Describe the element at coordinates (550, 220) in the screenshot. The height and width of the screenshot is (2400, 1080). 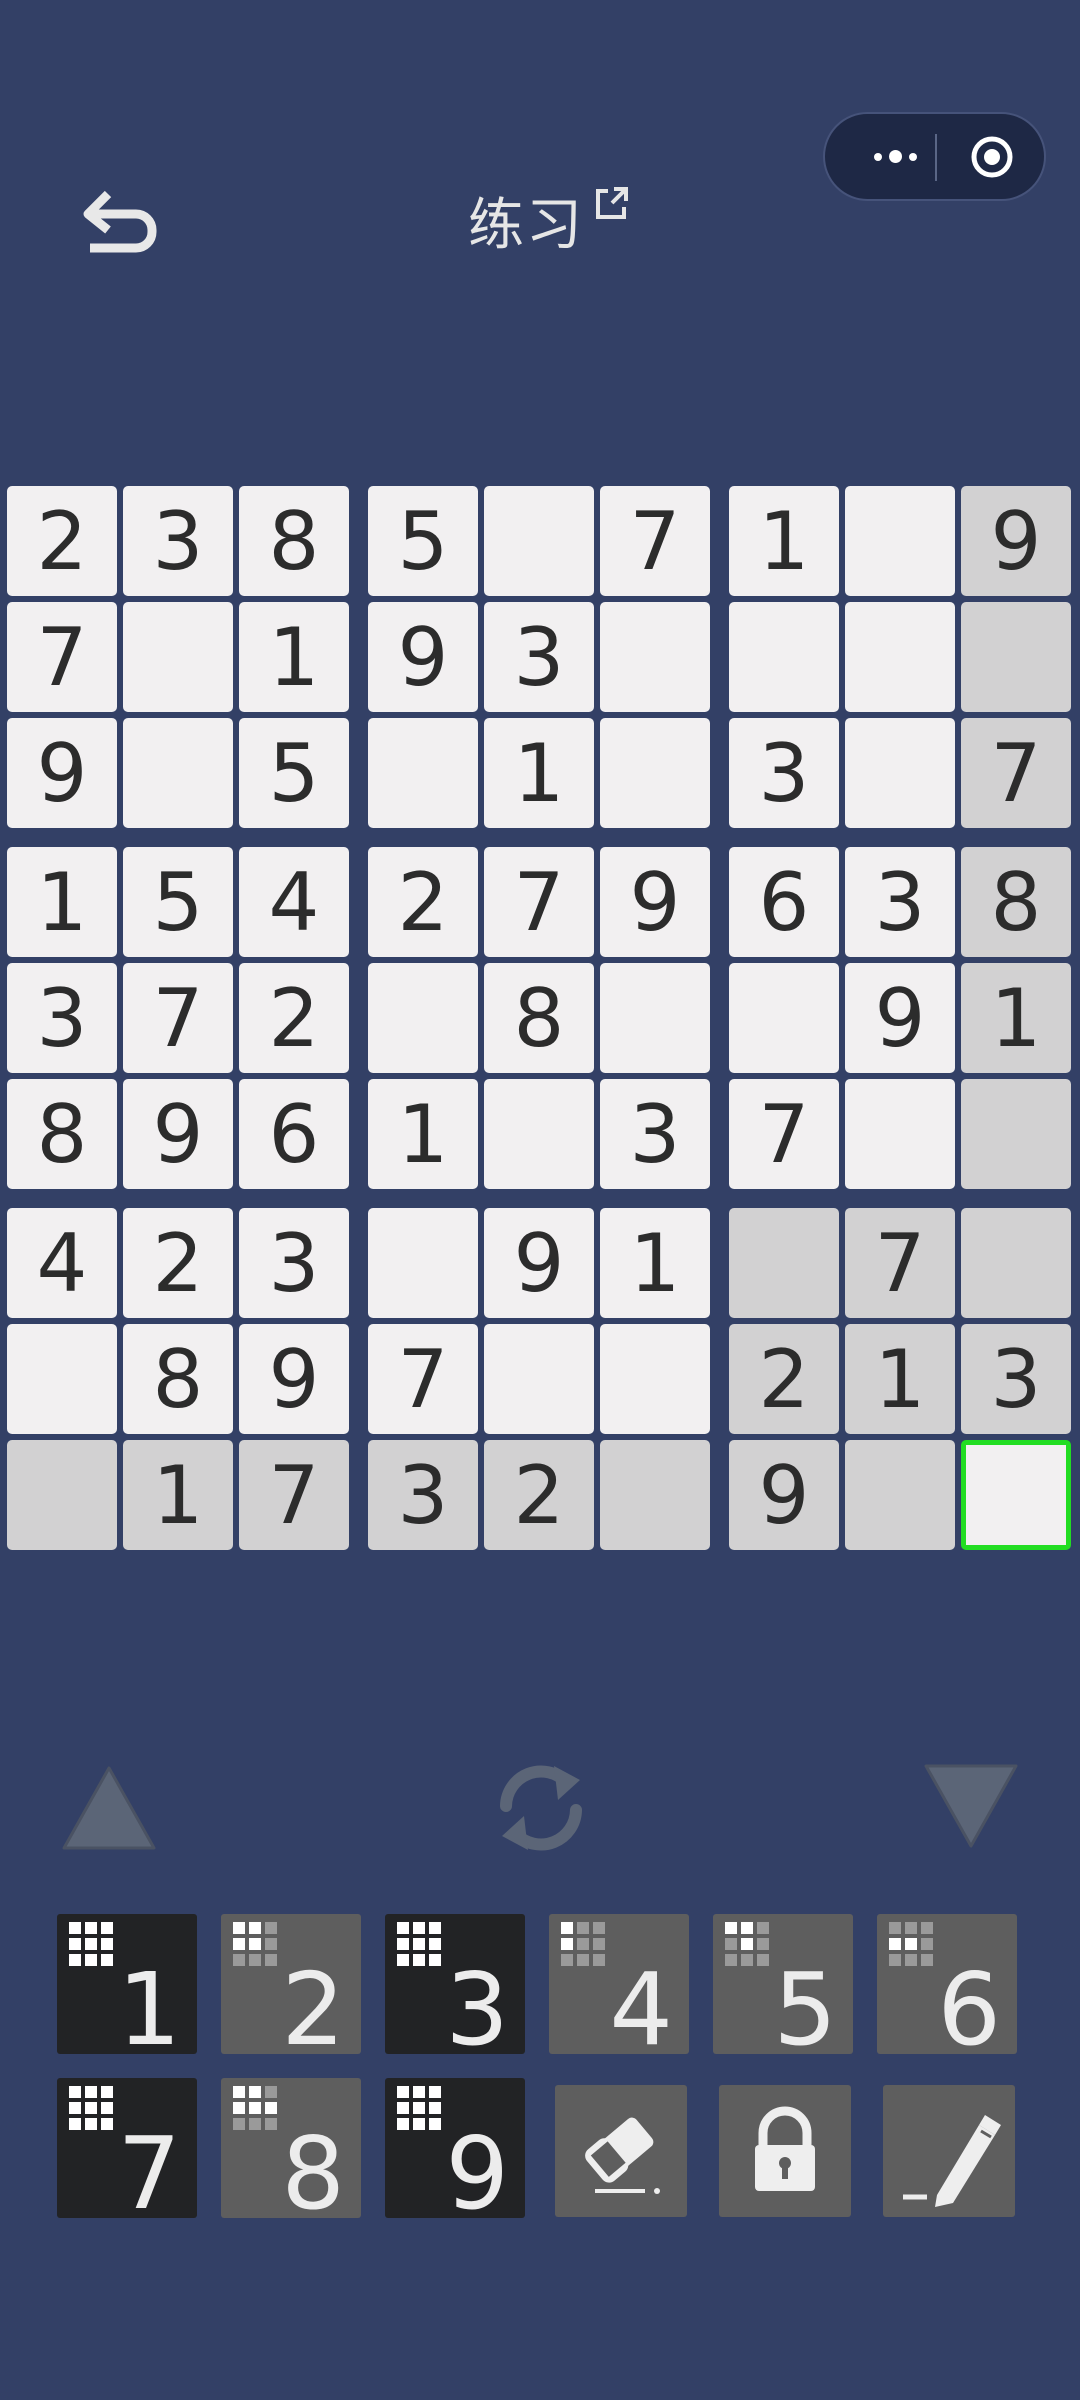
I see `page-title: 练习` at that location.